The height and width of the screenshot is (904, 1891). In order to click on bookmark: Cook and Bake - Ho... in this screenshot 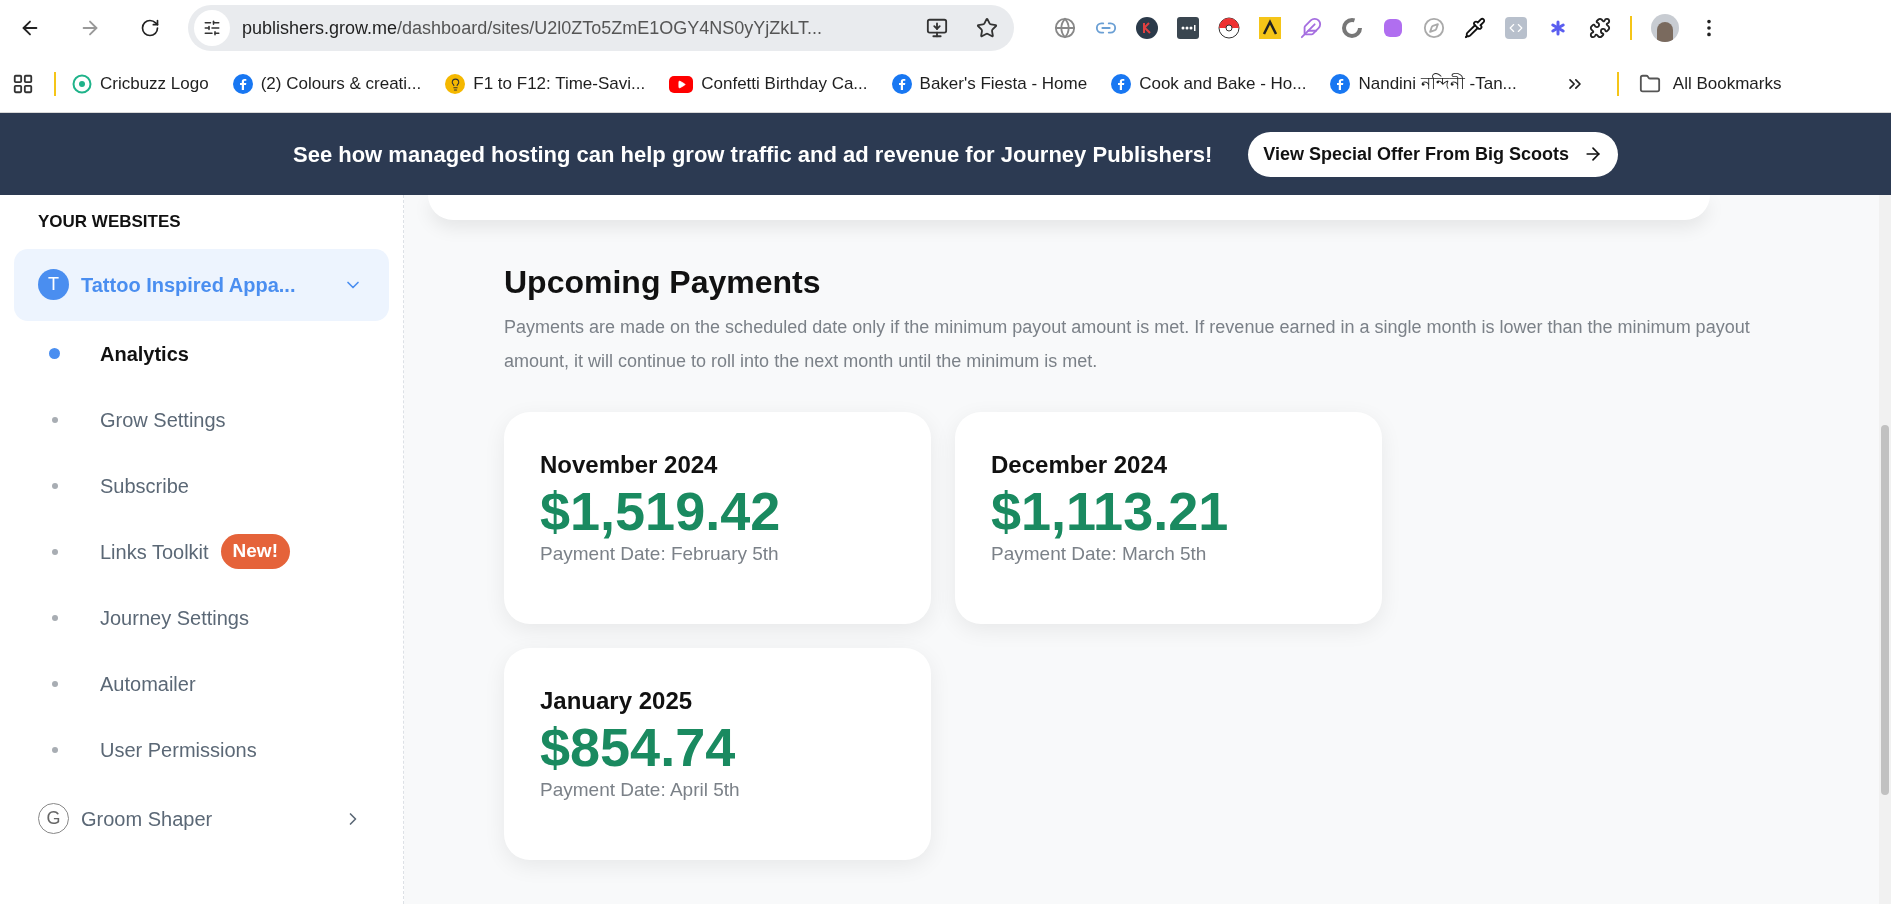, I will do `click(1209, 84)`.